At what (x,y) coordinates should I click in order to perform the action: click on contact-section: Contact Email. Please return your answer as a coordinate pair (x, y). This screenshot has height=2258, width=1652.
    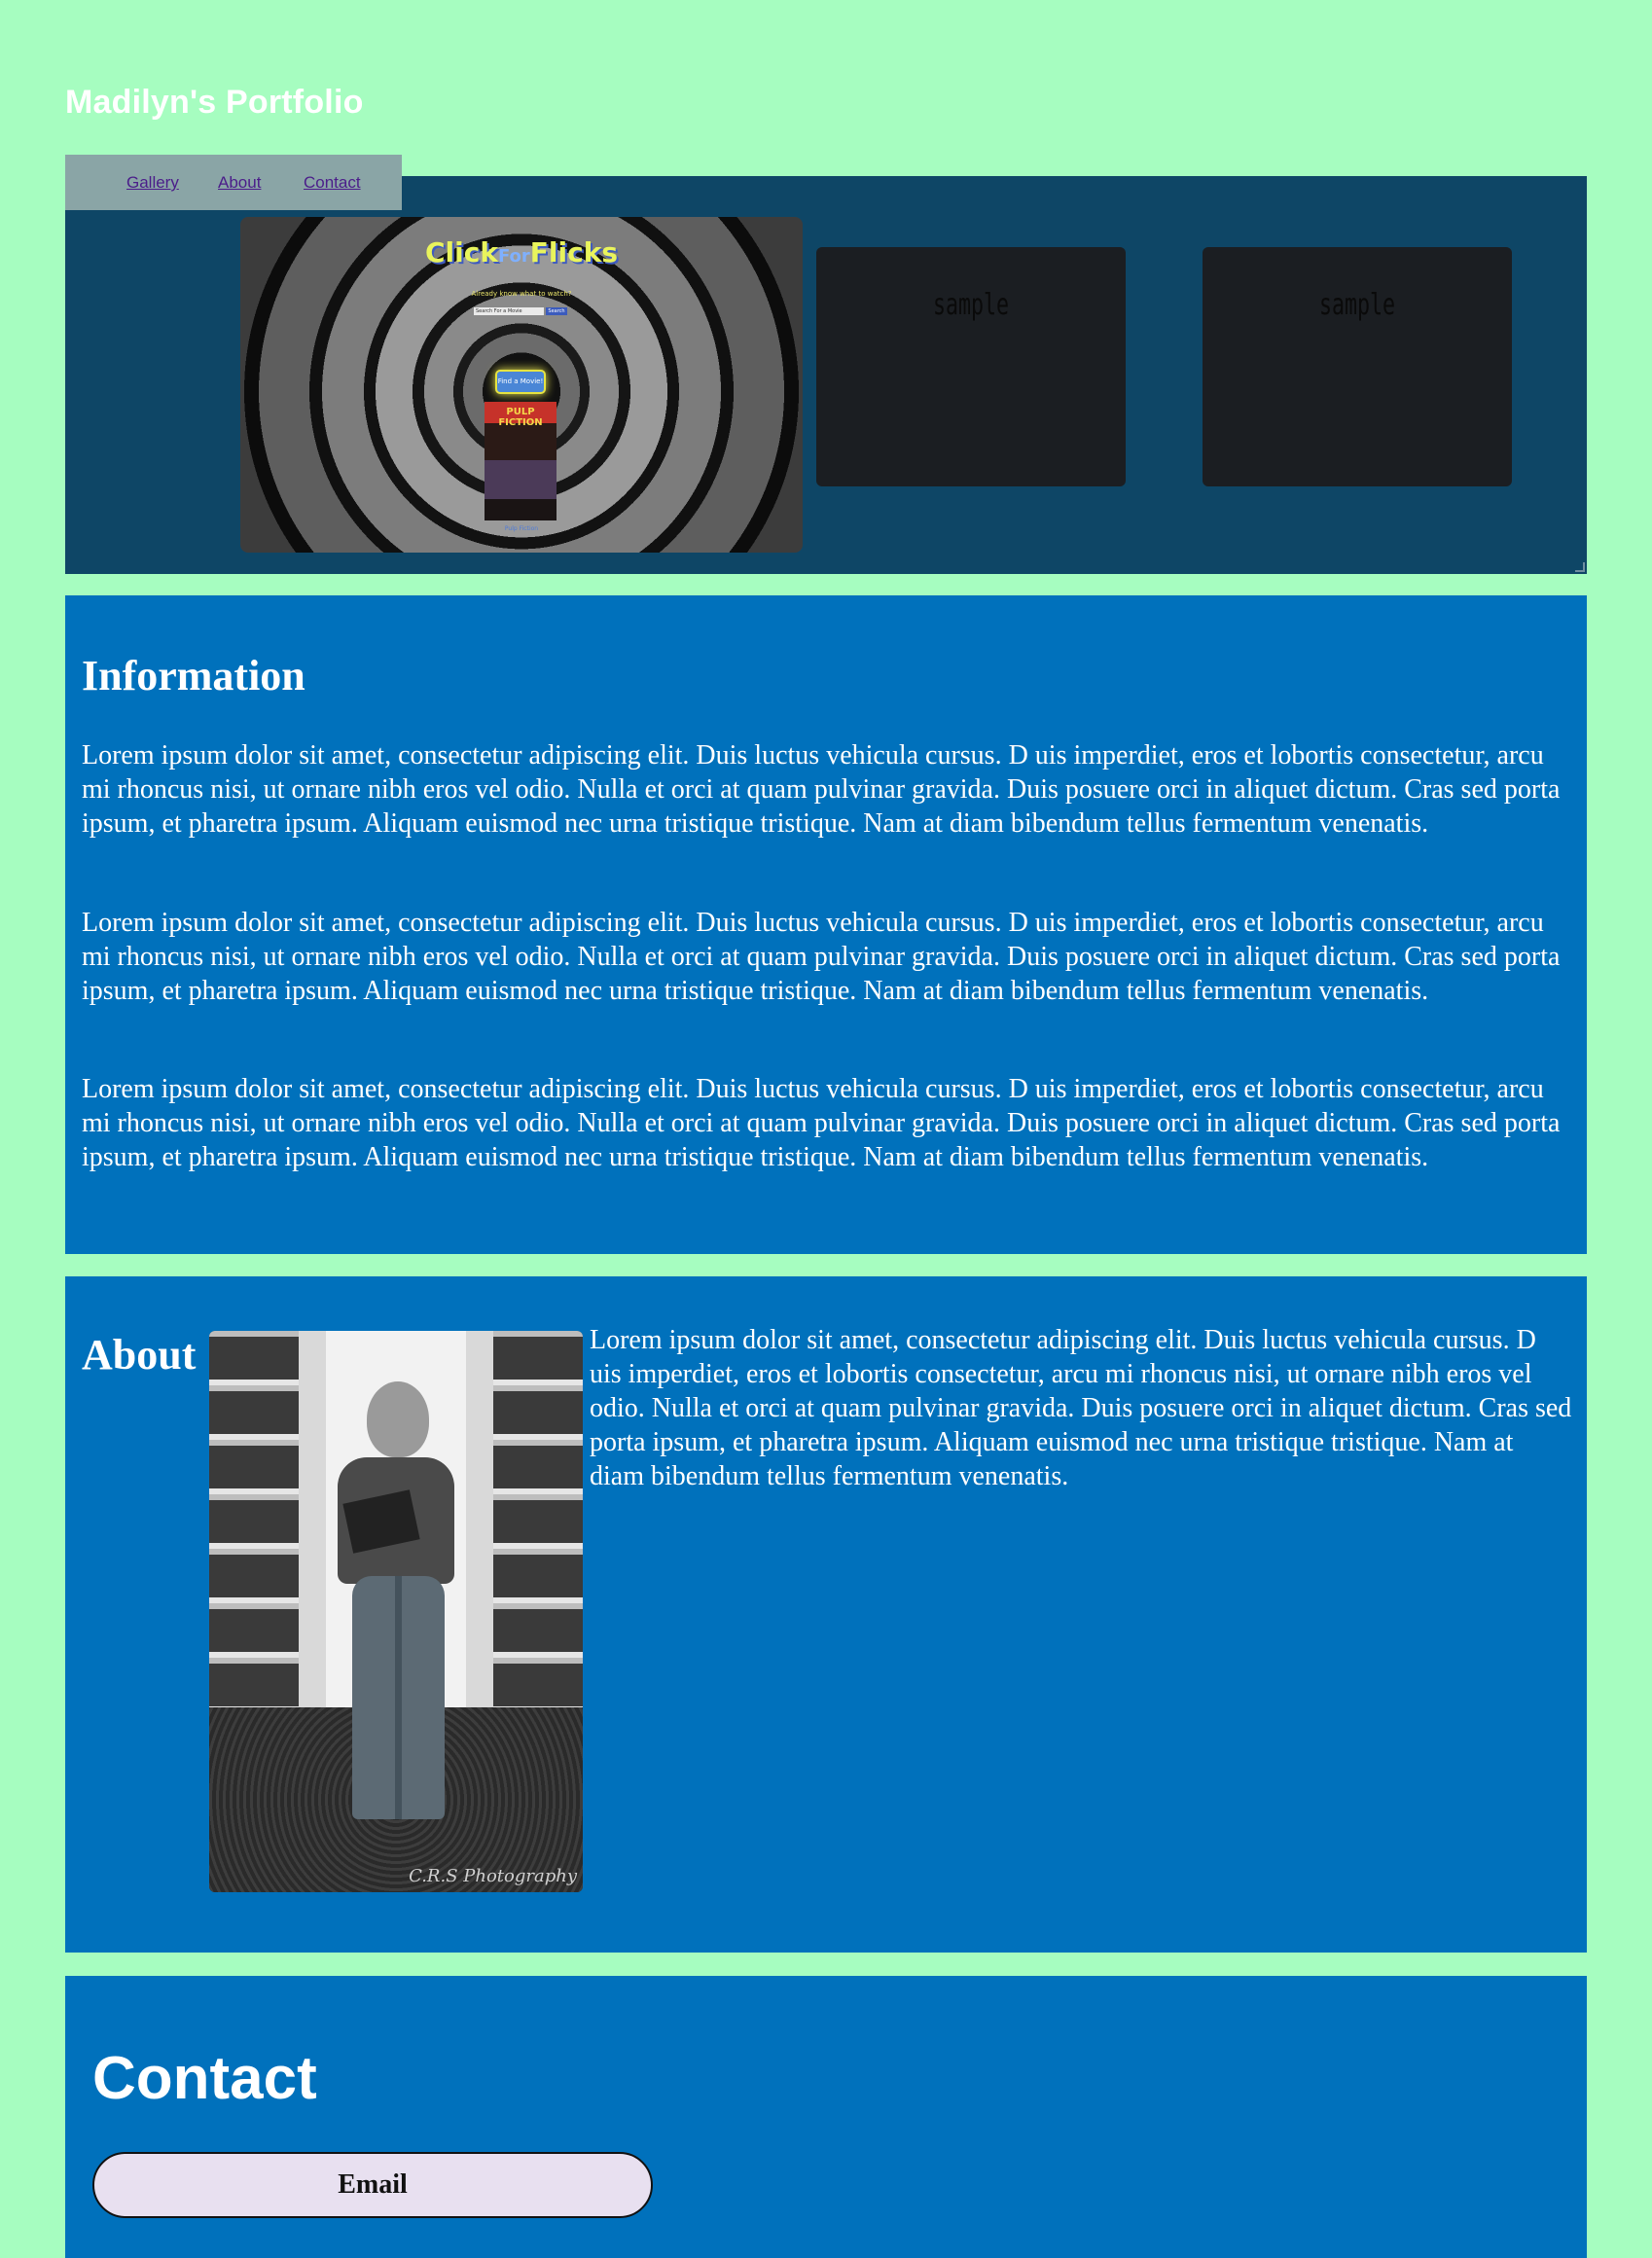
    Looking at the image, I should click on (826, 2117).